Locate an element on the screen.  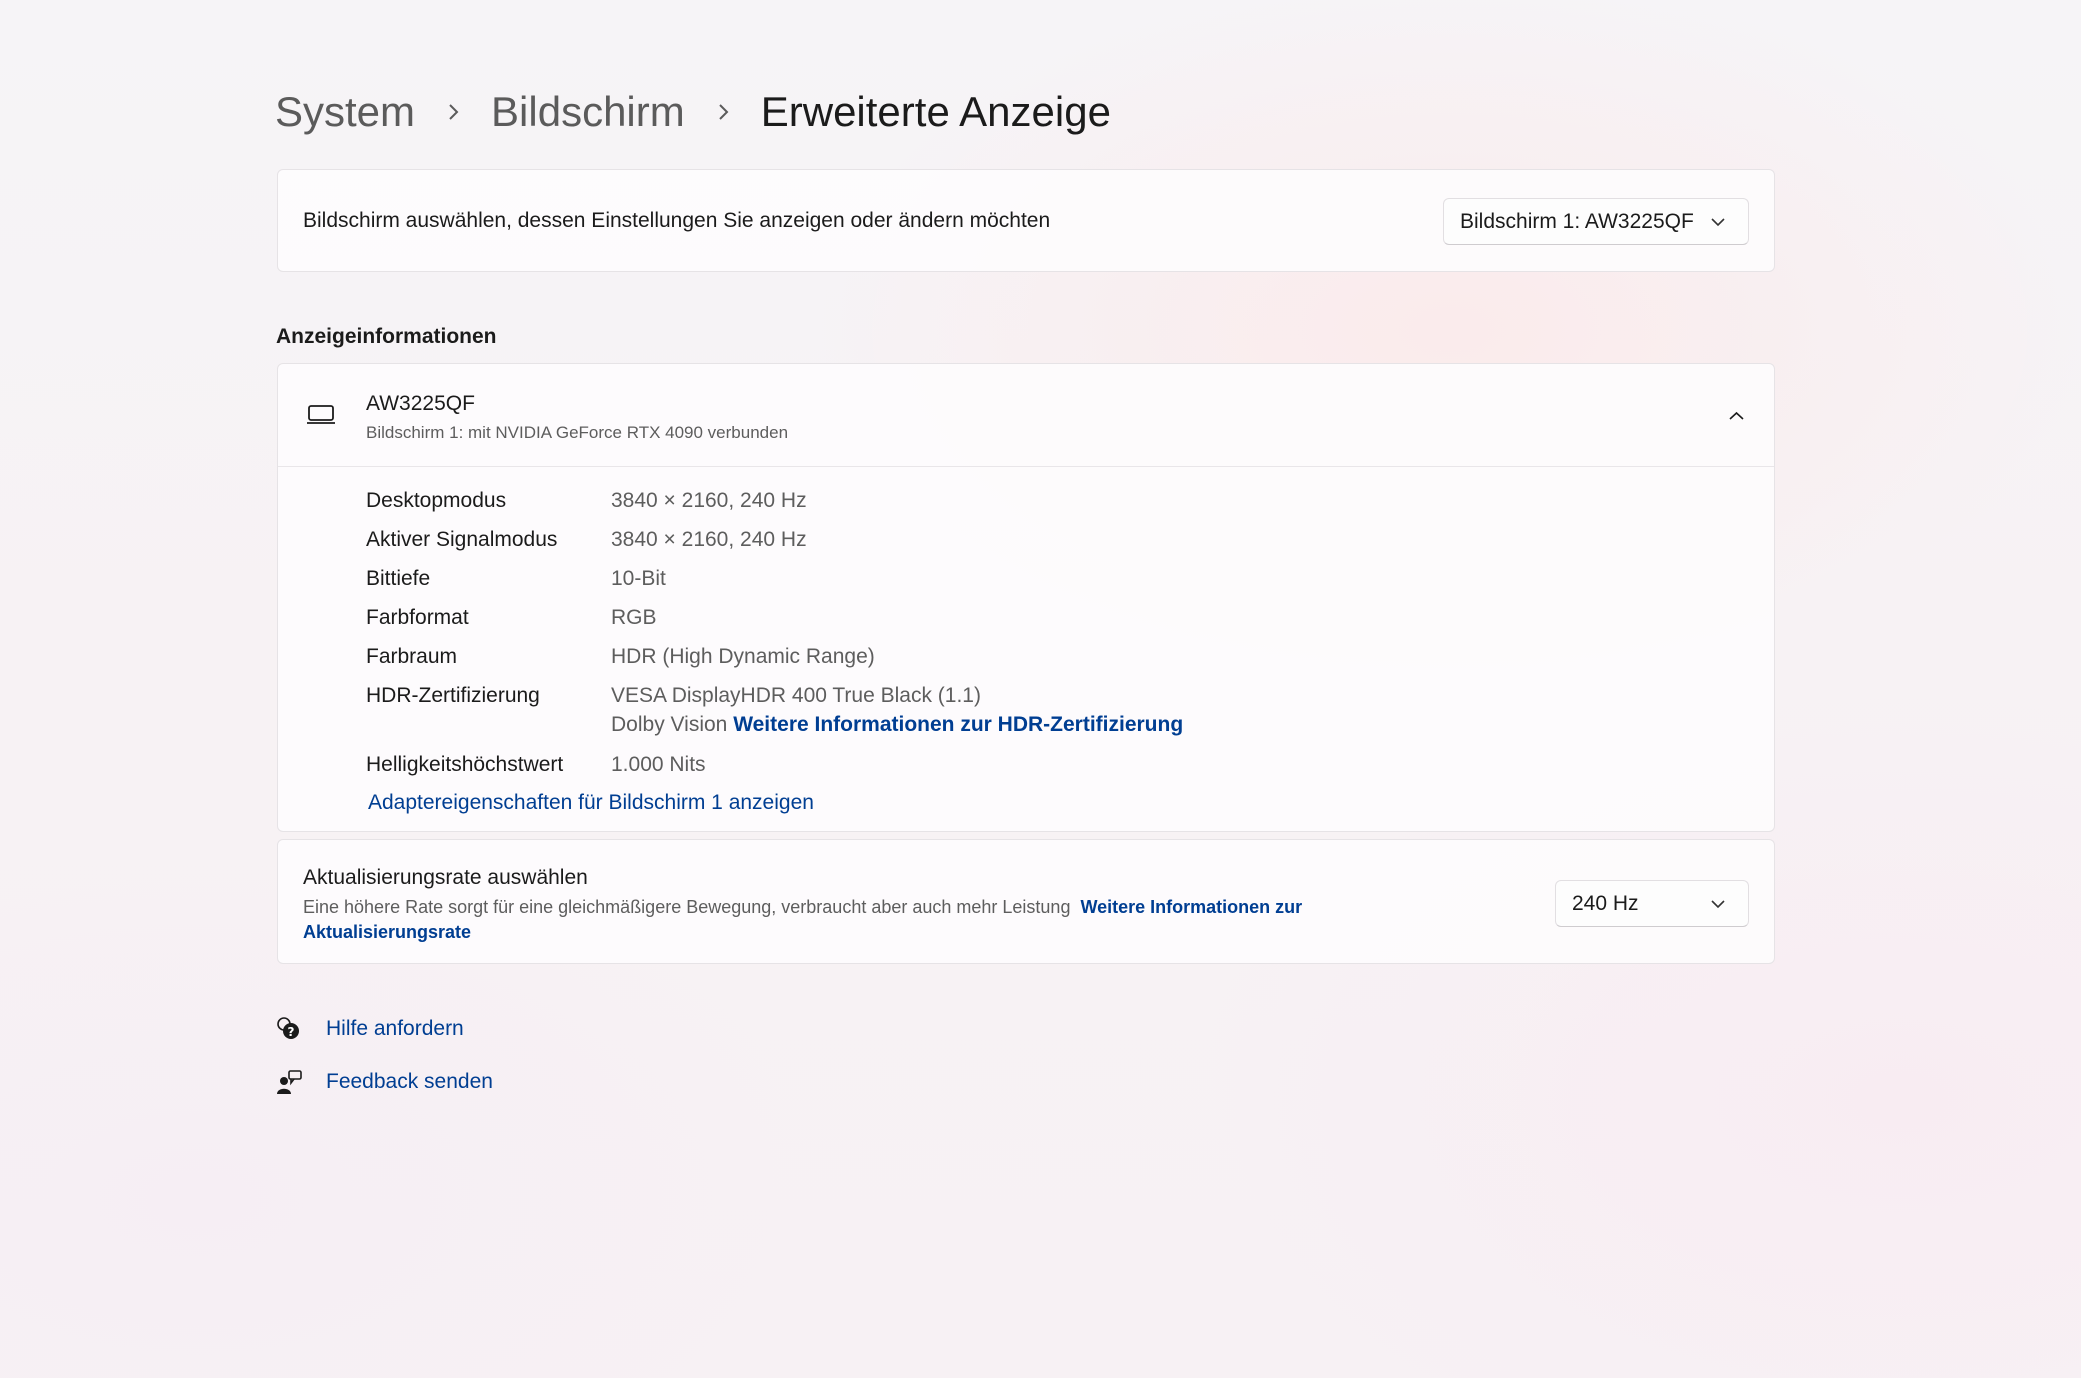
info-value: VESA DisplayHDR 400 True Black (1.1) is located at coordinates (796, 695).